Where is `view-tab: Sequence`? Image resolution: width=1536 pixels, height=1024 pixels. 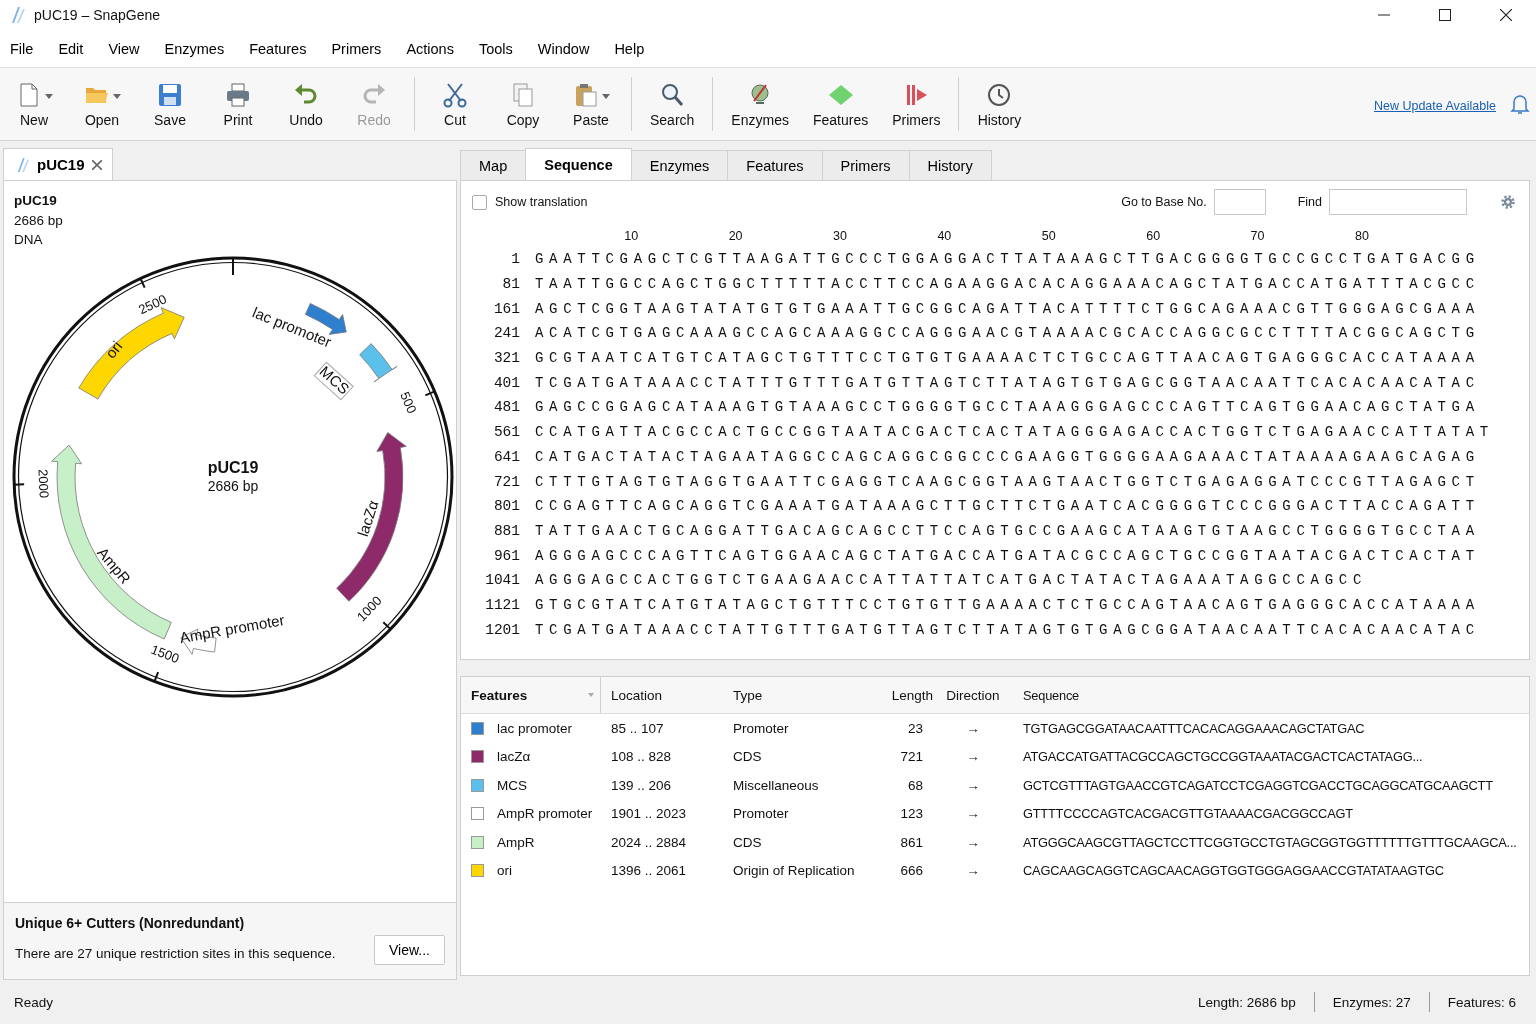
view-tab: Sequence is located at coordinates (578, 164).